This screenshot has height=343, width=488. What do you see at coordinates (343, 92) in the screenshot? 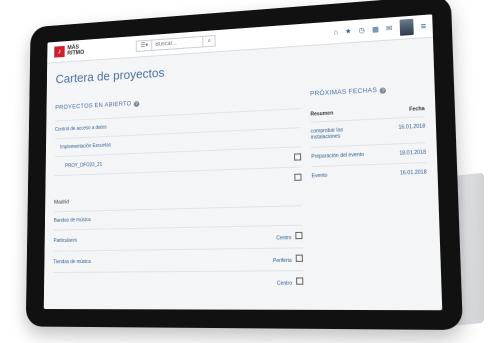
I see `upcoming-dates-title: PRÓXIMAS FECHAS` at bounding box center [343, 92].